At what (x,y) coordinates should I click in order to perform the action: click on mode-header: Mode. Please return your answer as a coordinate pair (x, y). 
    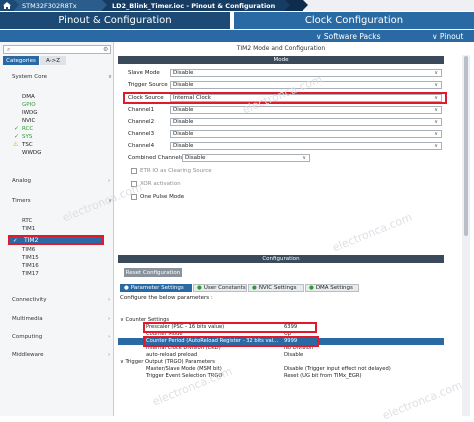
    Looking at the image, I should click on (281, 60).